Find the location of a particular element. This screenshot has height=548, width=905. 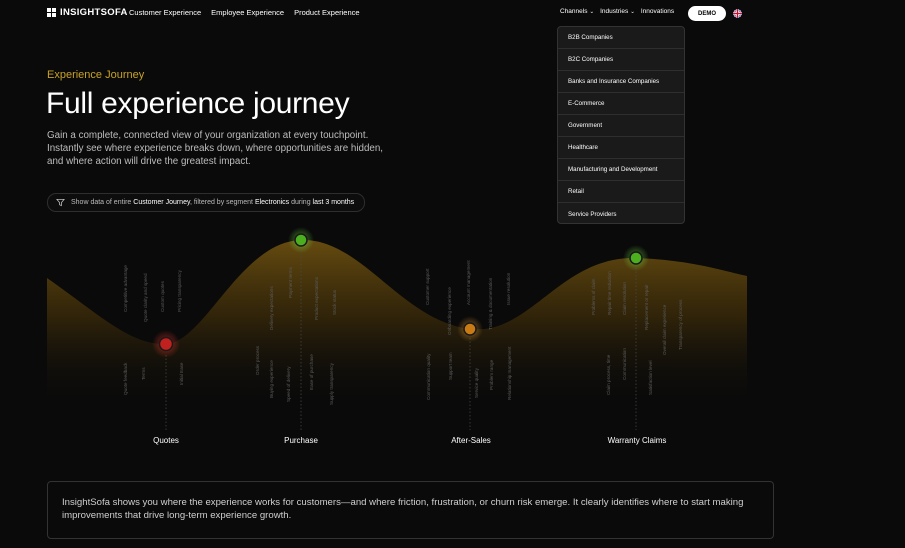

nav-industries-menu: Industries ⌄ is located at coordinates (617, 11).